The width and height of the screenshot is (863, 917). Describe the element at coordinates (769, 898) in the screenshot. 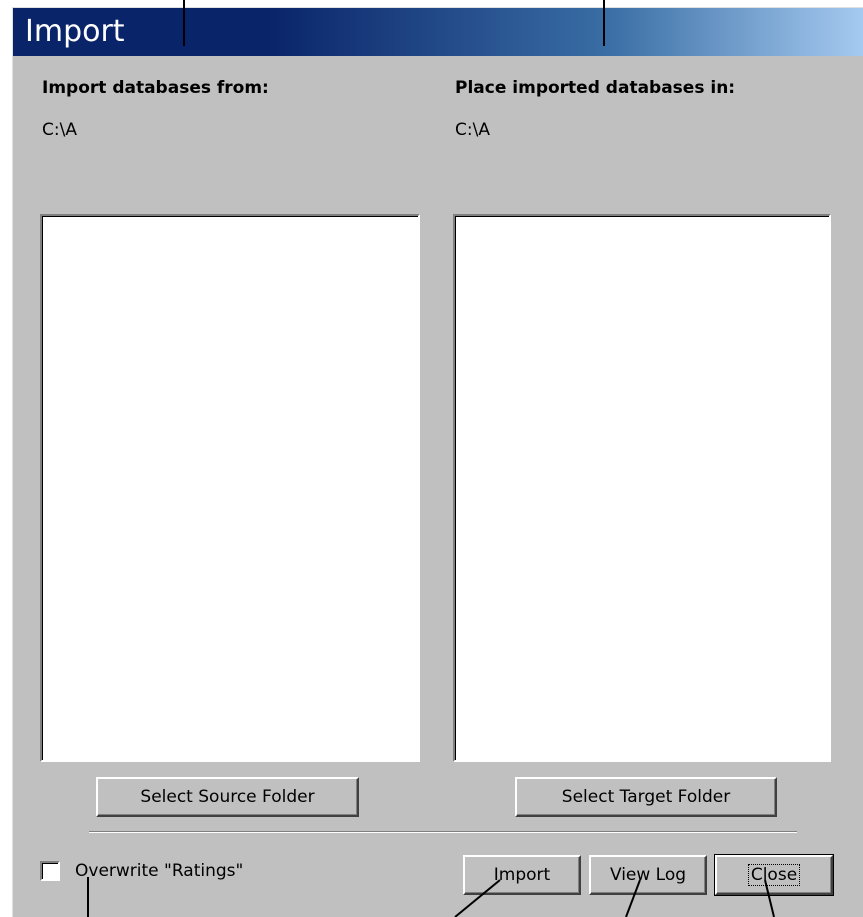

I see `callout-line-close` at that location.